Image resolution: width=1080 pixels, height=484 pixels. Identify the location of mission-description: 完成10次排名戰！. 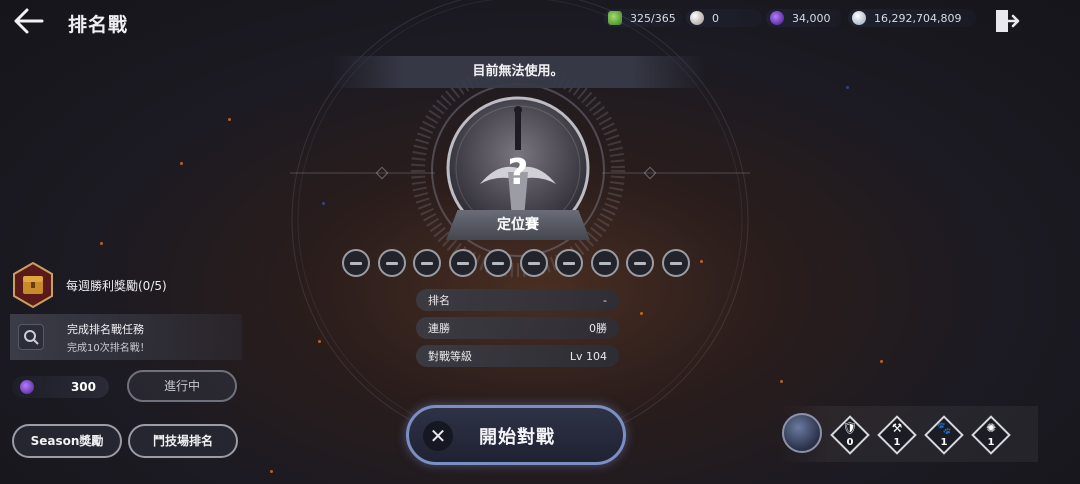
(108, 348).